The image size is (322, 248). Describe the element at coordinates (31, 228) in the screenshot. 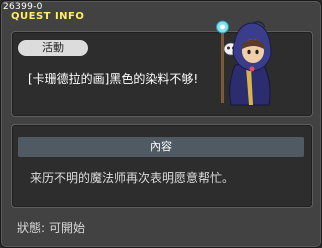

I see `status-label: 狀態:` at that location.